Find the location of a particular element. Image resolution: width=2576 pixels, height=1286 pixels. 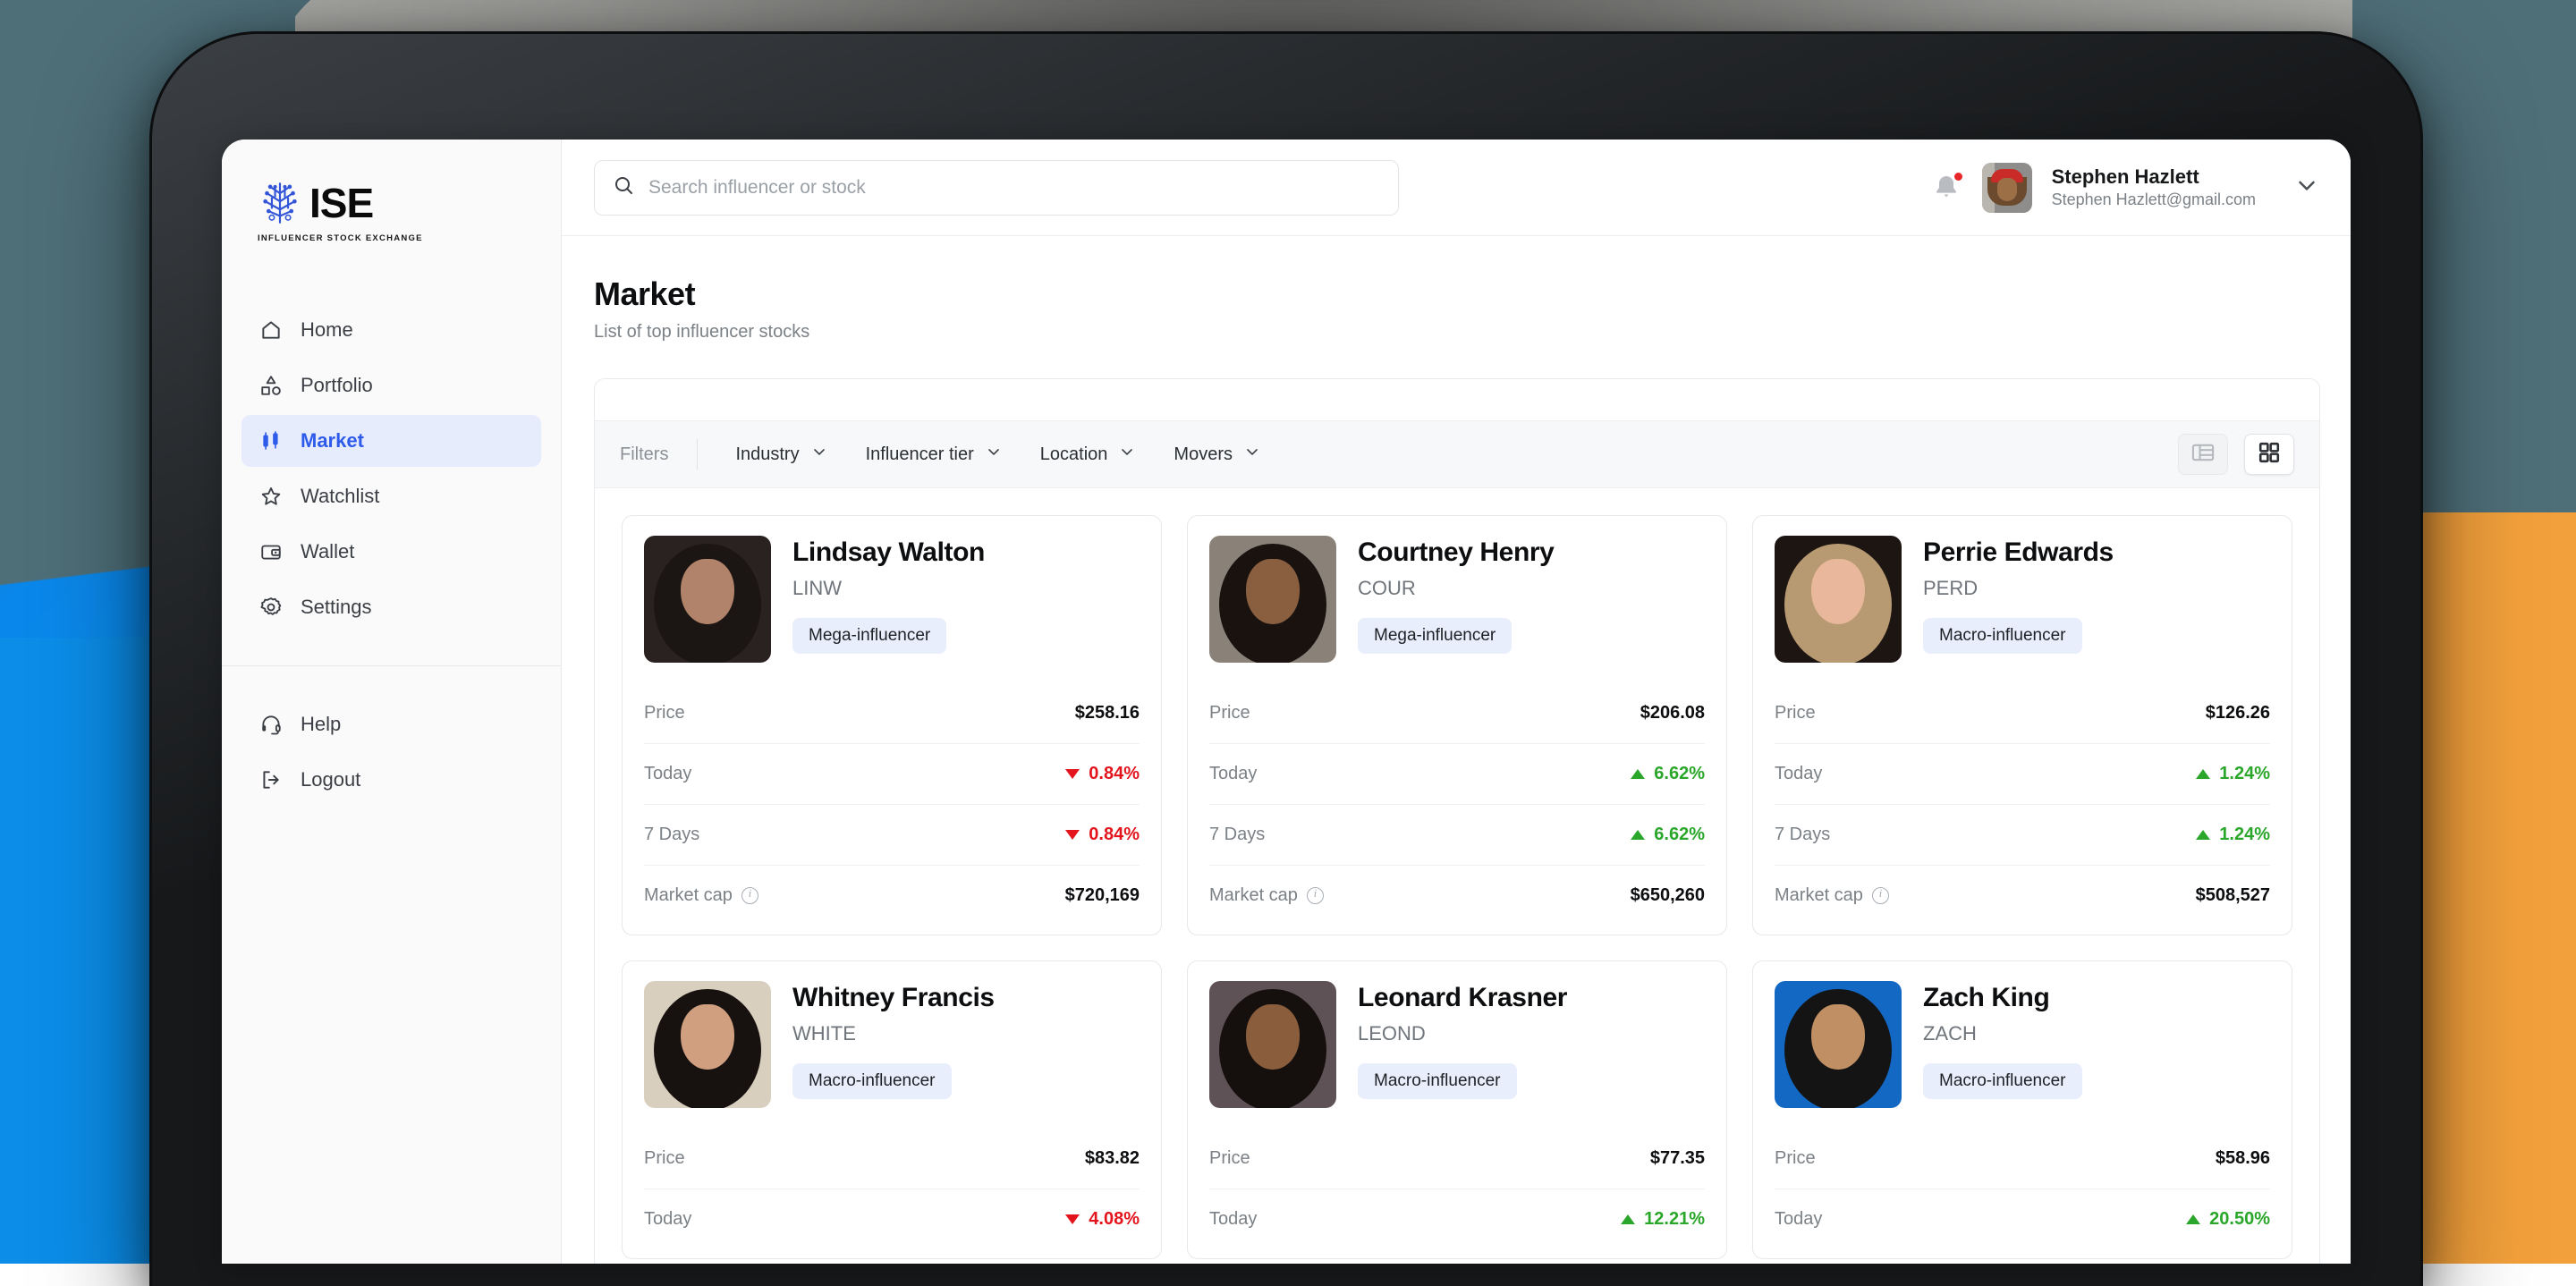

sidebar-item-home: Home is located at coordinates (391, 330).